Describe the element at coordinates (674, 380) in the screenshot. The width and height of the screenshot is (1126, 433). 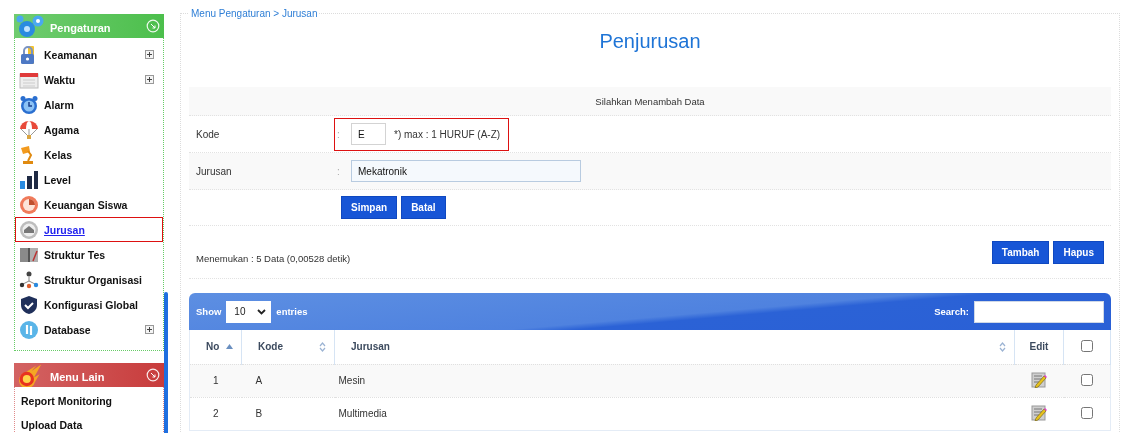
I see `table-cell: Mesin` at that location.